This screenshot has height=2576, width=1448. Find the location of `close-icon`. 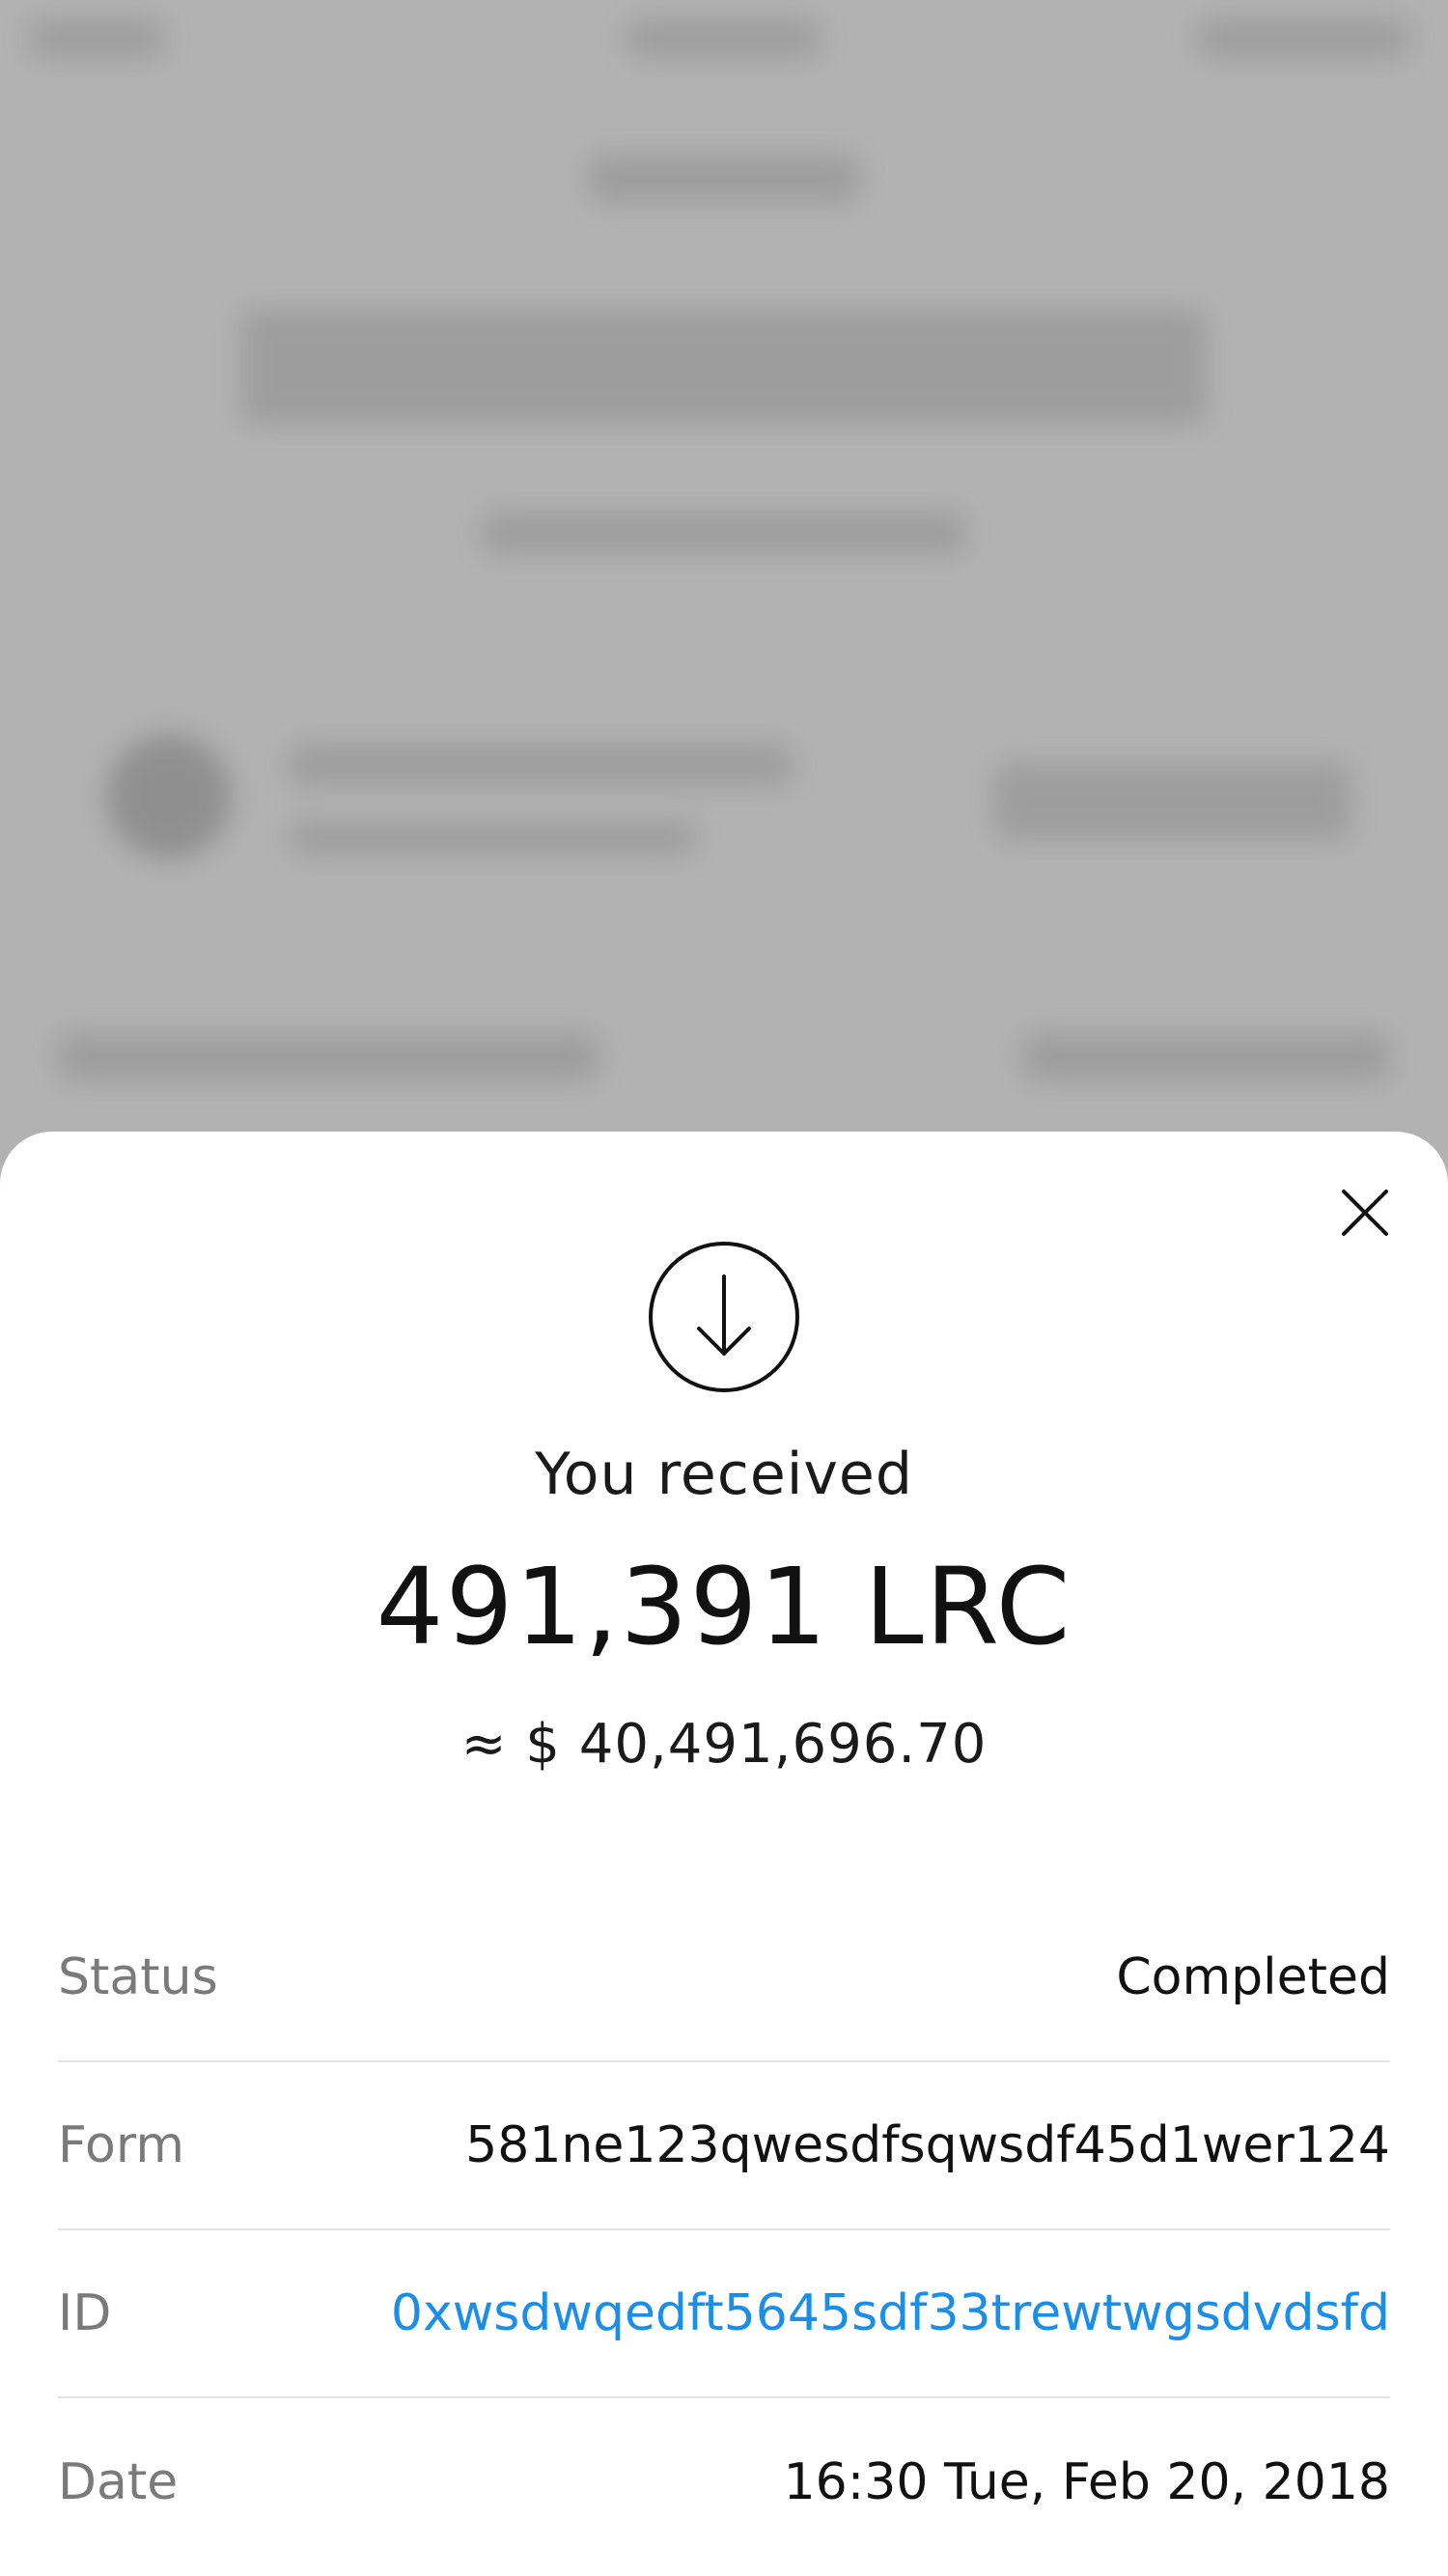

close-icon is located at coordinates (1365, 1213).